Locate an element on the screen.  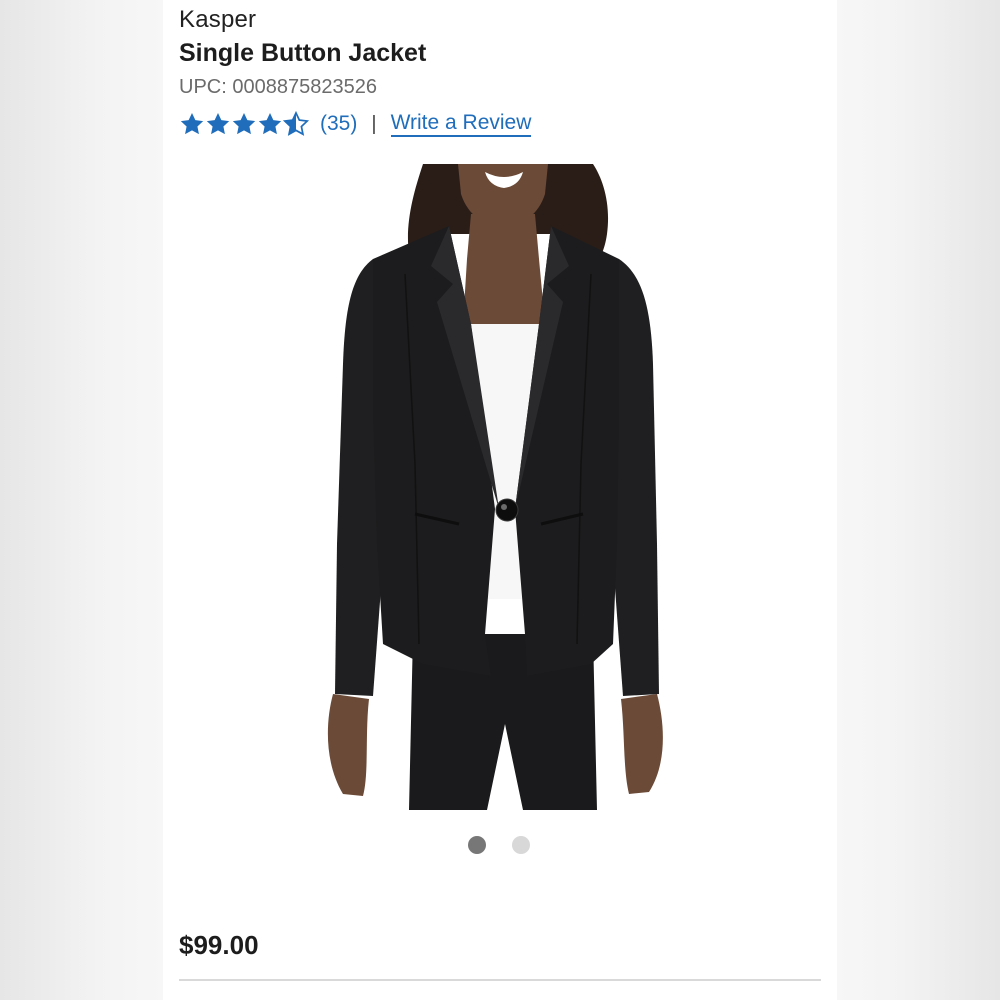
review-count: (35) is located at coordinates (338, 124).